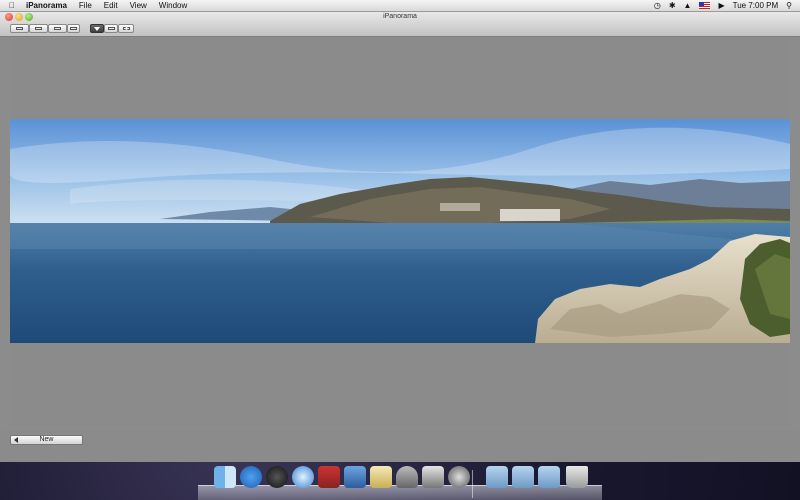  Describe the element at coordinates (672, 5) in the screenshot. I see `bluetooth-icon: ✱` at that location.